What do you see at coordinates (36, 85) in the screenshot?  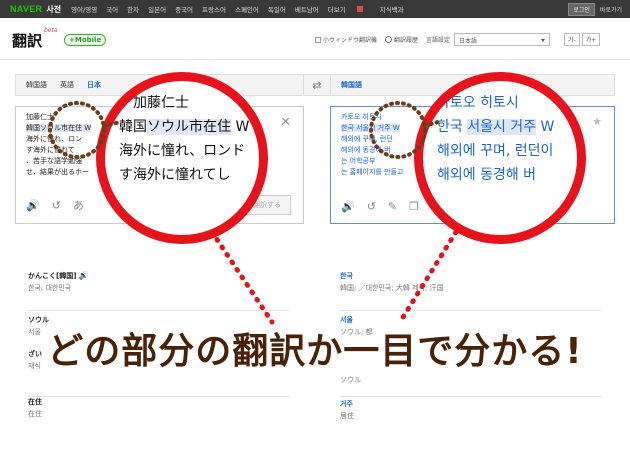 I see `tab-korean: 韓国語` at bounding box center [36, 85].